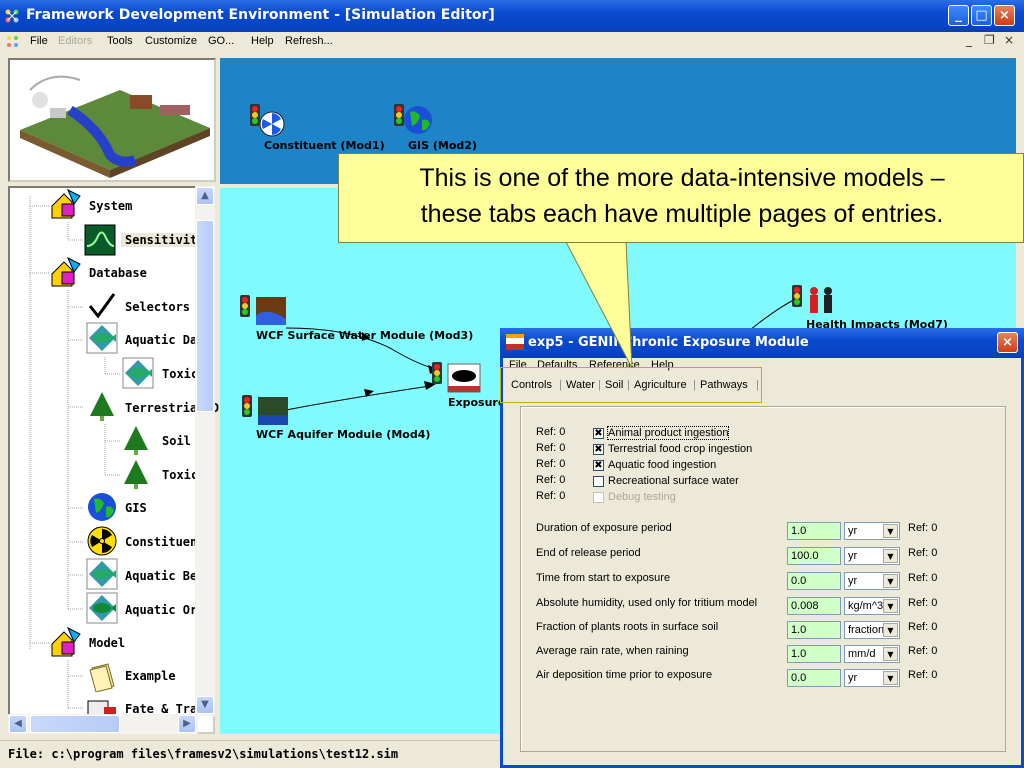 Image resolution: width=1024 pixels, height=768 pixels. Describe the element at coordinates (267, 120) in the screenshot. I see `constituent-module-icon` at that location.